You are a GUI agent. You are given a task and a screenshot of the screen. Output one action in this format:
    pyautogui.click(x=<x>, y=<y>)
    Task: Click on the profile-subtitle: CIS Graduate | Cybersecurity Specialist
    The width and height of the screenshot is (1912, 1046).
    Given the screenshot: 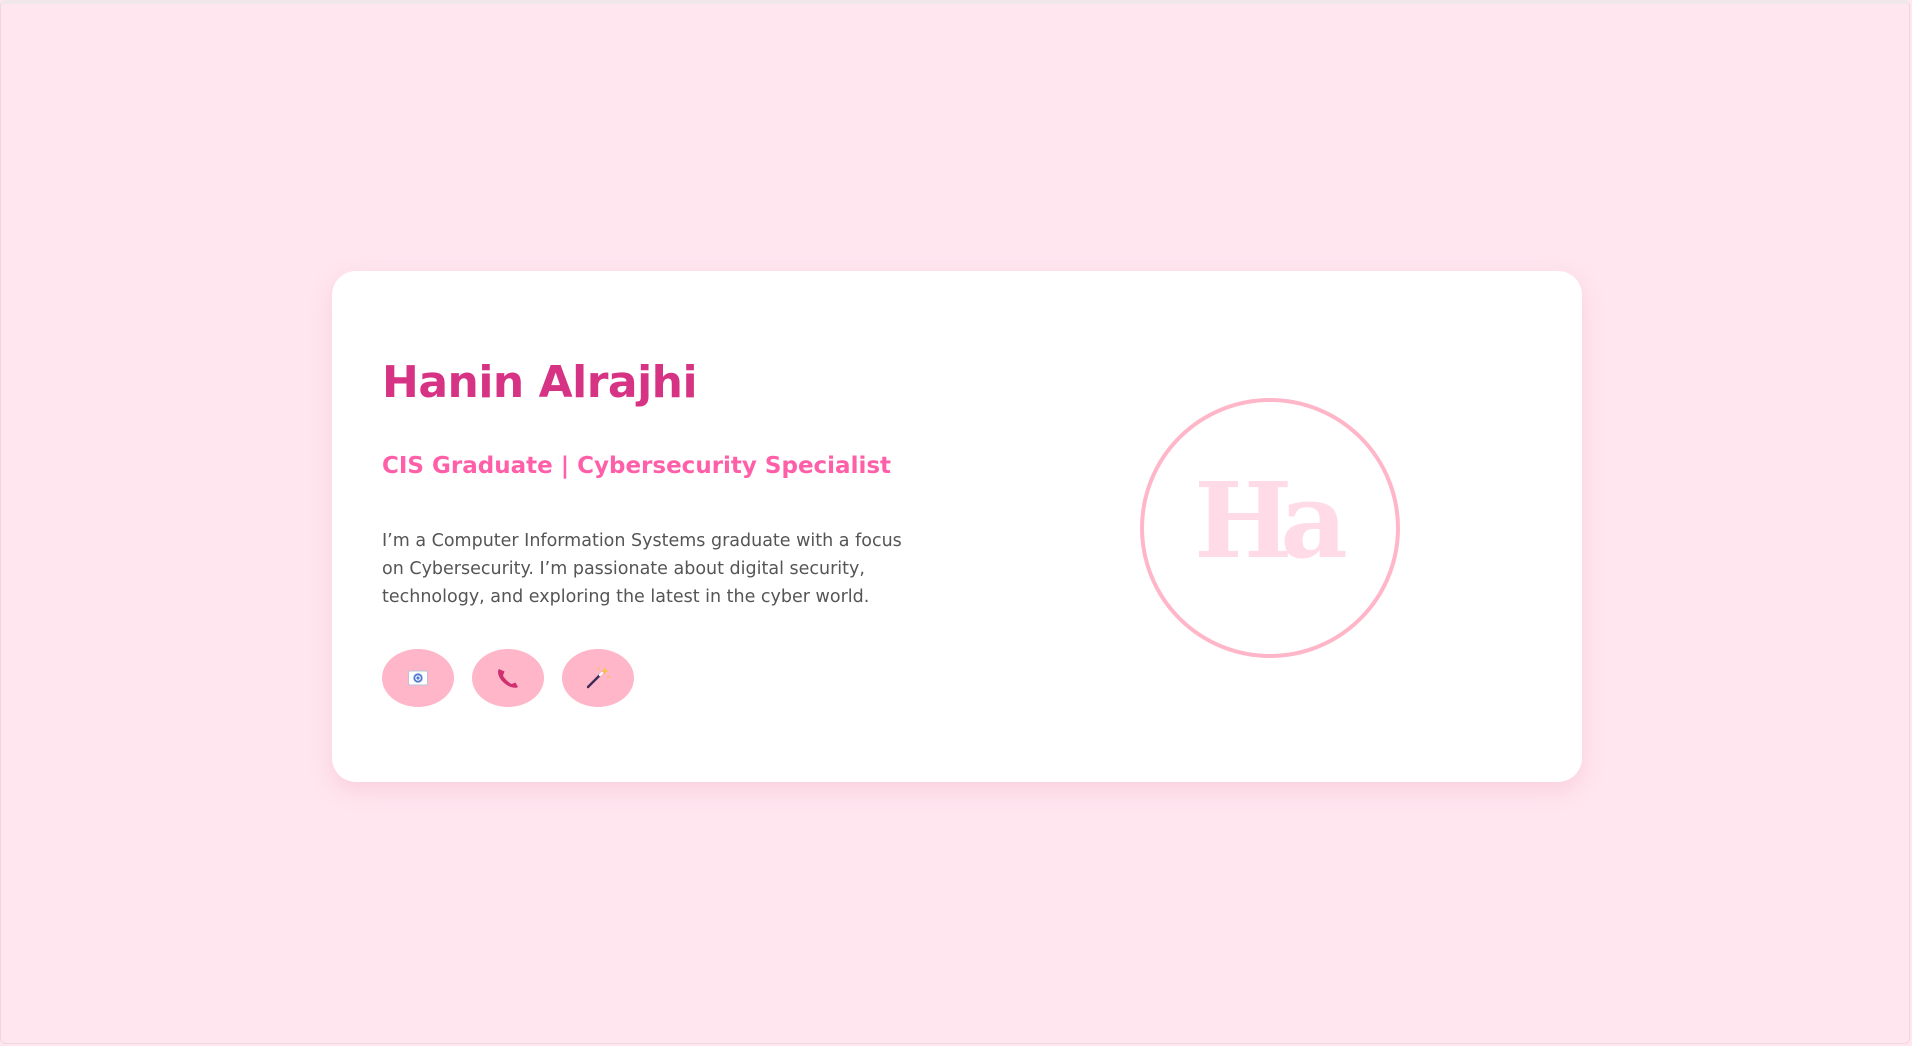 What is the action you would take?
    pyautogui.click(x=637, y=466)
    